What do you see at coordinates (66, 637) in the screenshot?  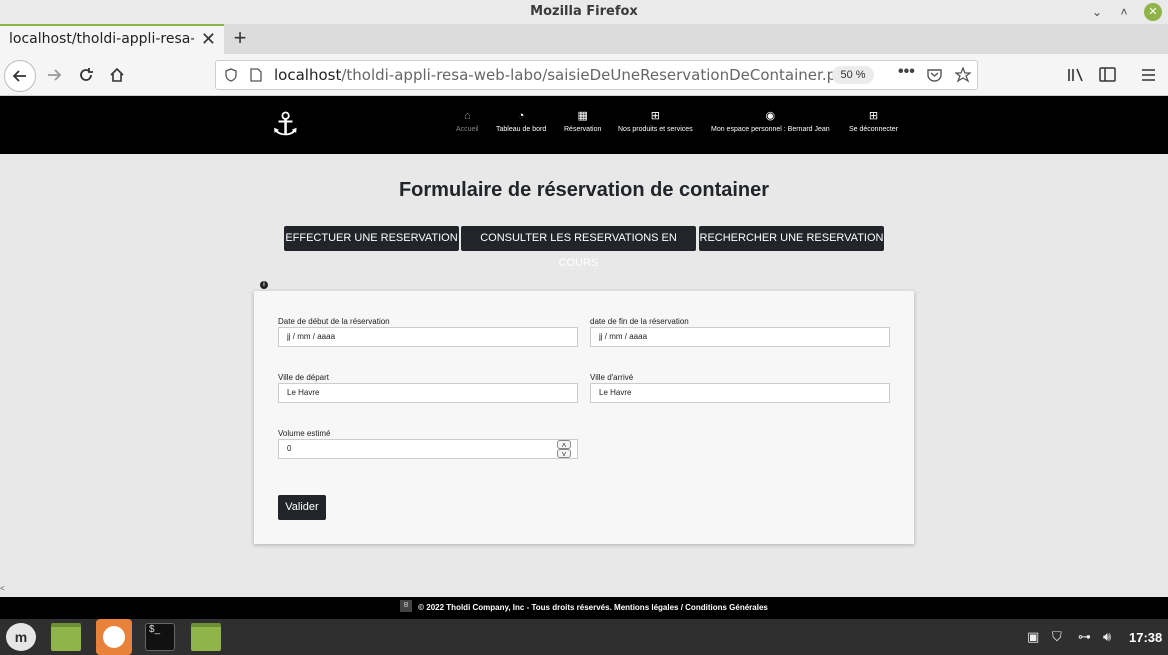 I see `files-launcher-icon` at bounding box center [66, 637].